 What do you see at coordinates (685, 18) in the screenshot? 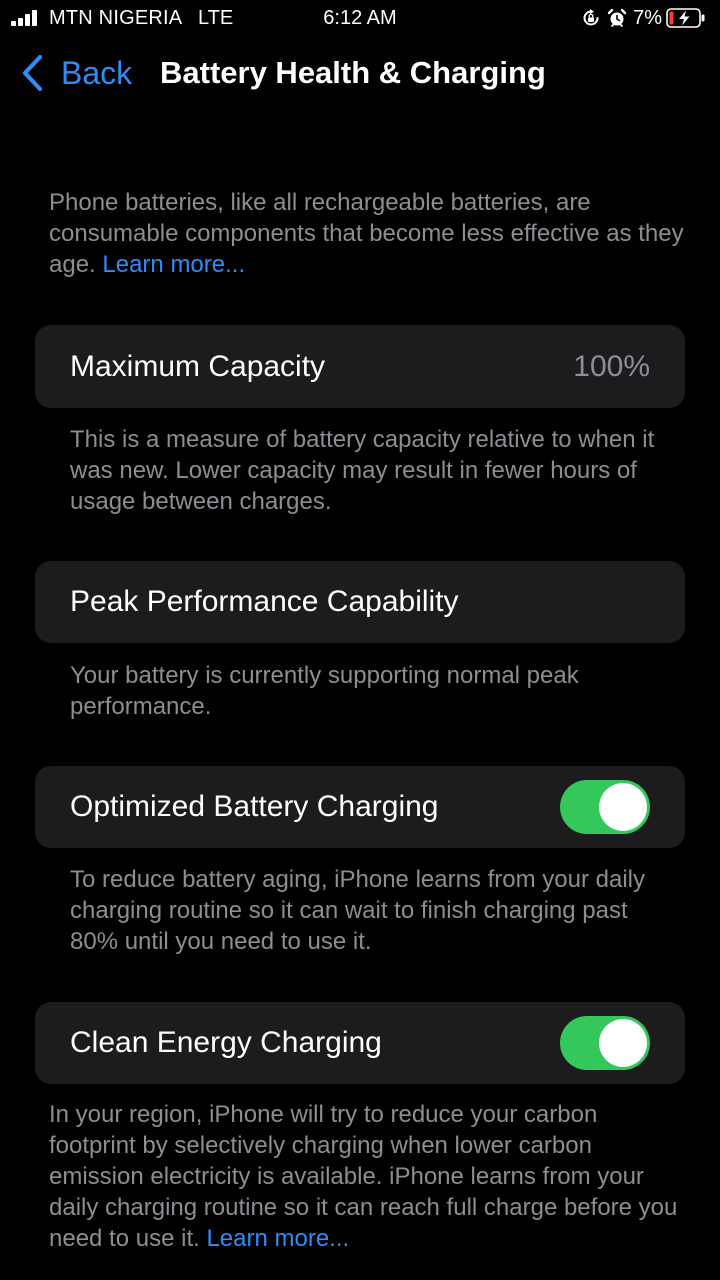
I see `battery-charging-icon` at bounding box center [685, 18].